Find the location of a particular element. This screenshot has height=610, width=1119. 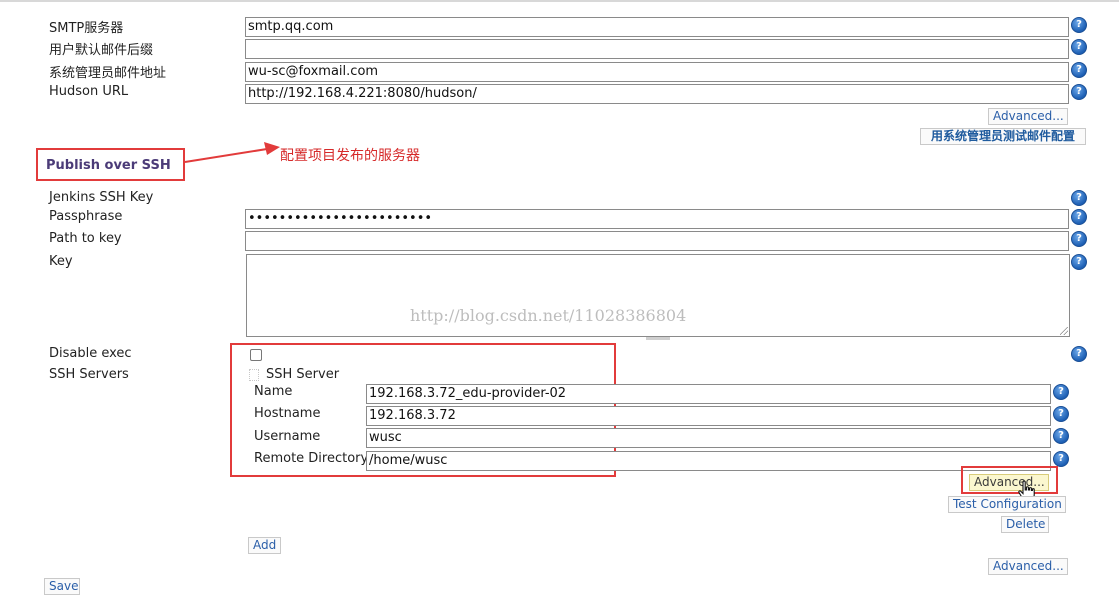

server-name-label: Name is located at coordinates (273, 391).